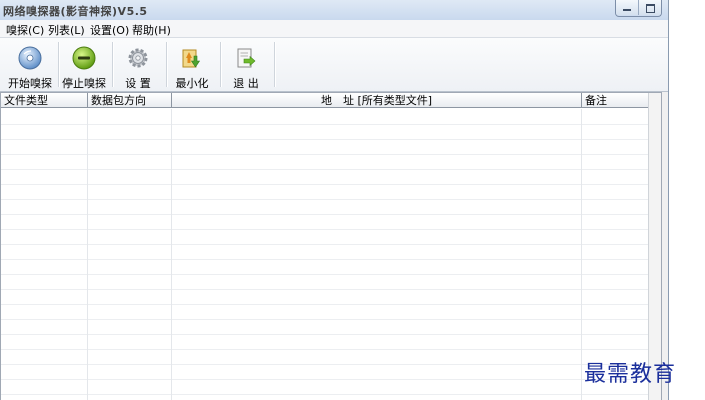 The image size is (705, 400). Describe the element at coordinates (192, 83) in the screenshot. I see `minimize-label: 最小化` at that location.